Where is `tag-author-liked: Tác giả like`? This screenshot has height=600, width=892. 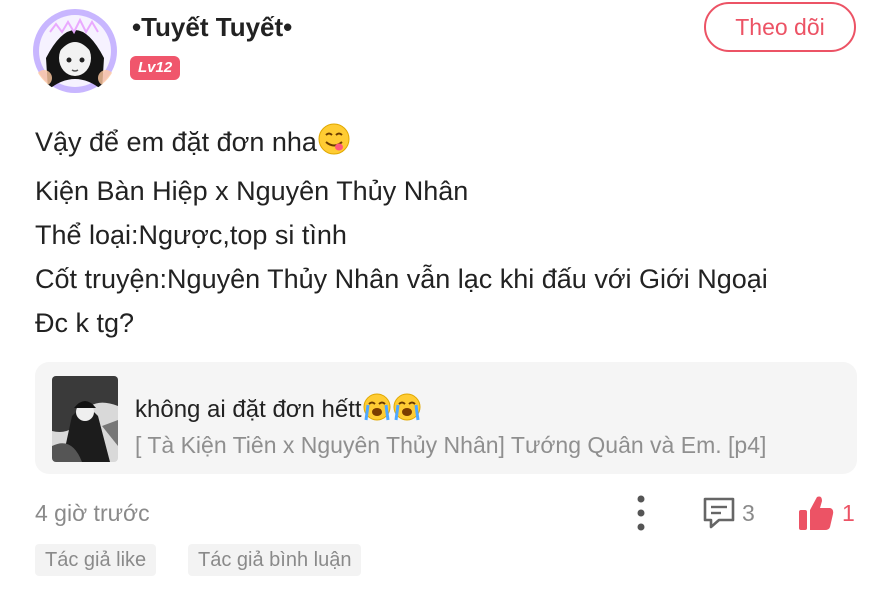 tag-author-liked: Tác giả like is located at coordinates (96, 560).